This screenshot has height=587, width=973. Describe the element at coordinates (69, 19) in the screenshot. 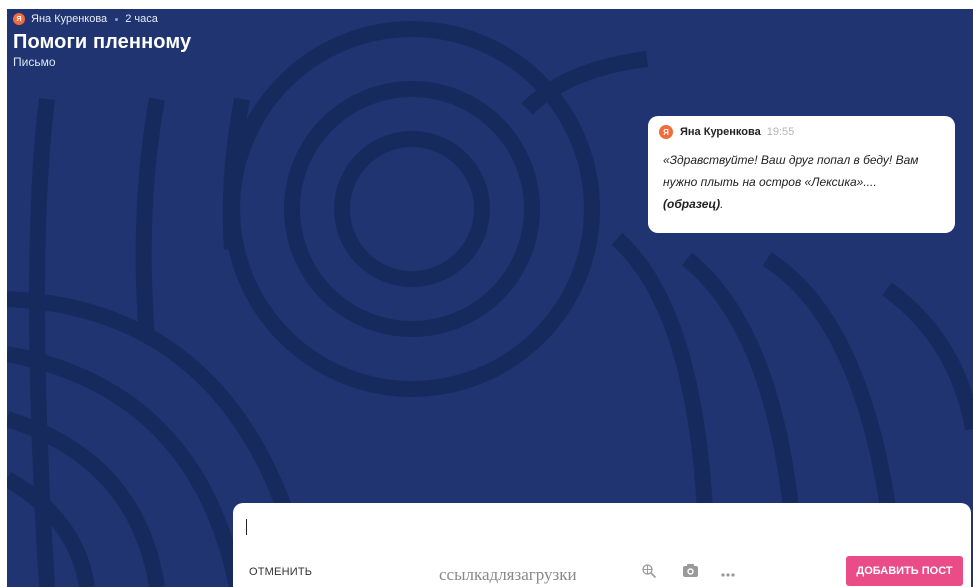

I see `author-name: Яна Куренкова` at that location.